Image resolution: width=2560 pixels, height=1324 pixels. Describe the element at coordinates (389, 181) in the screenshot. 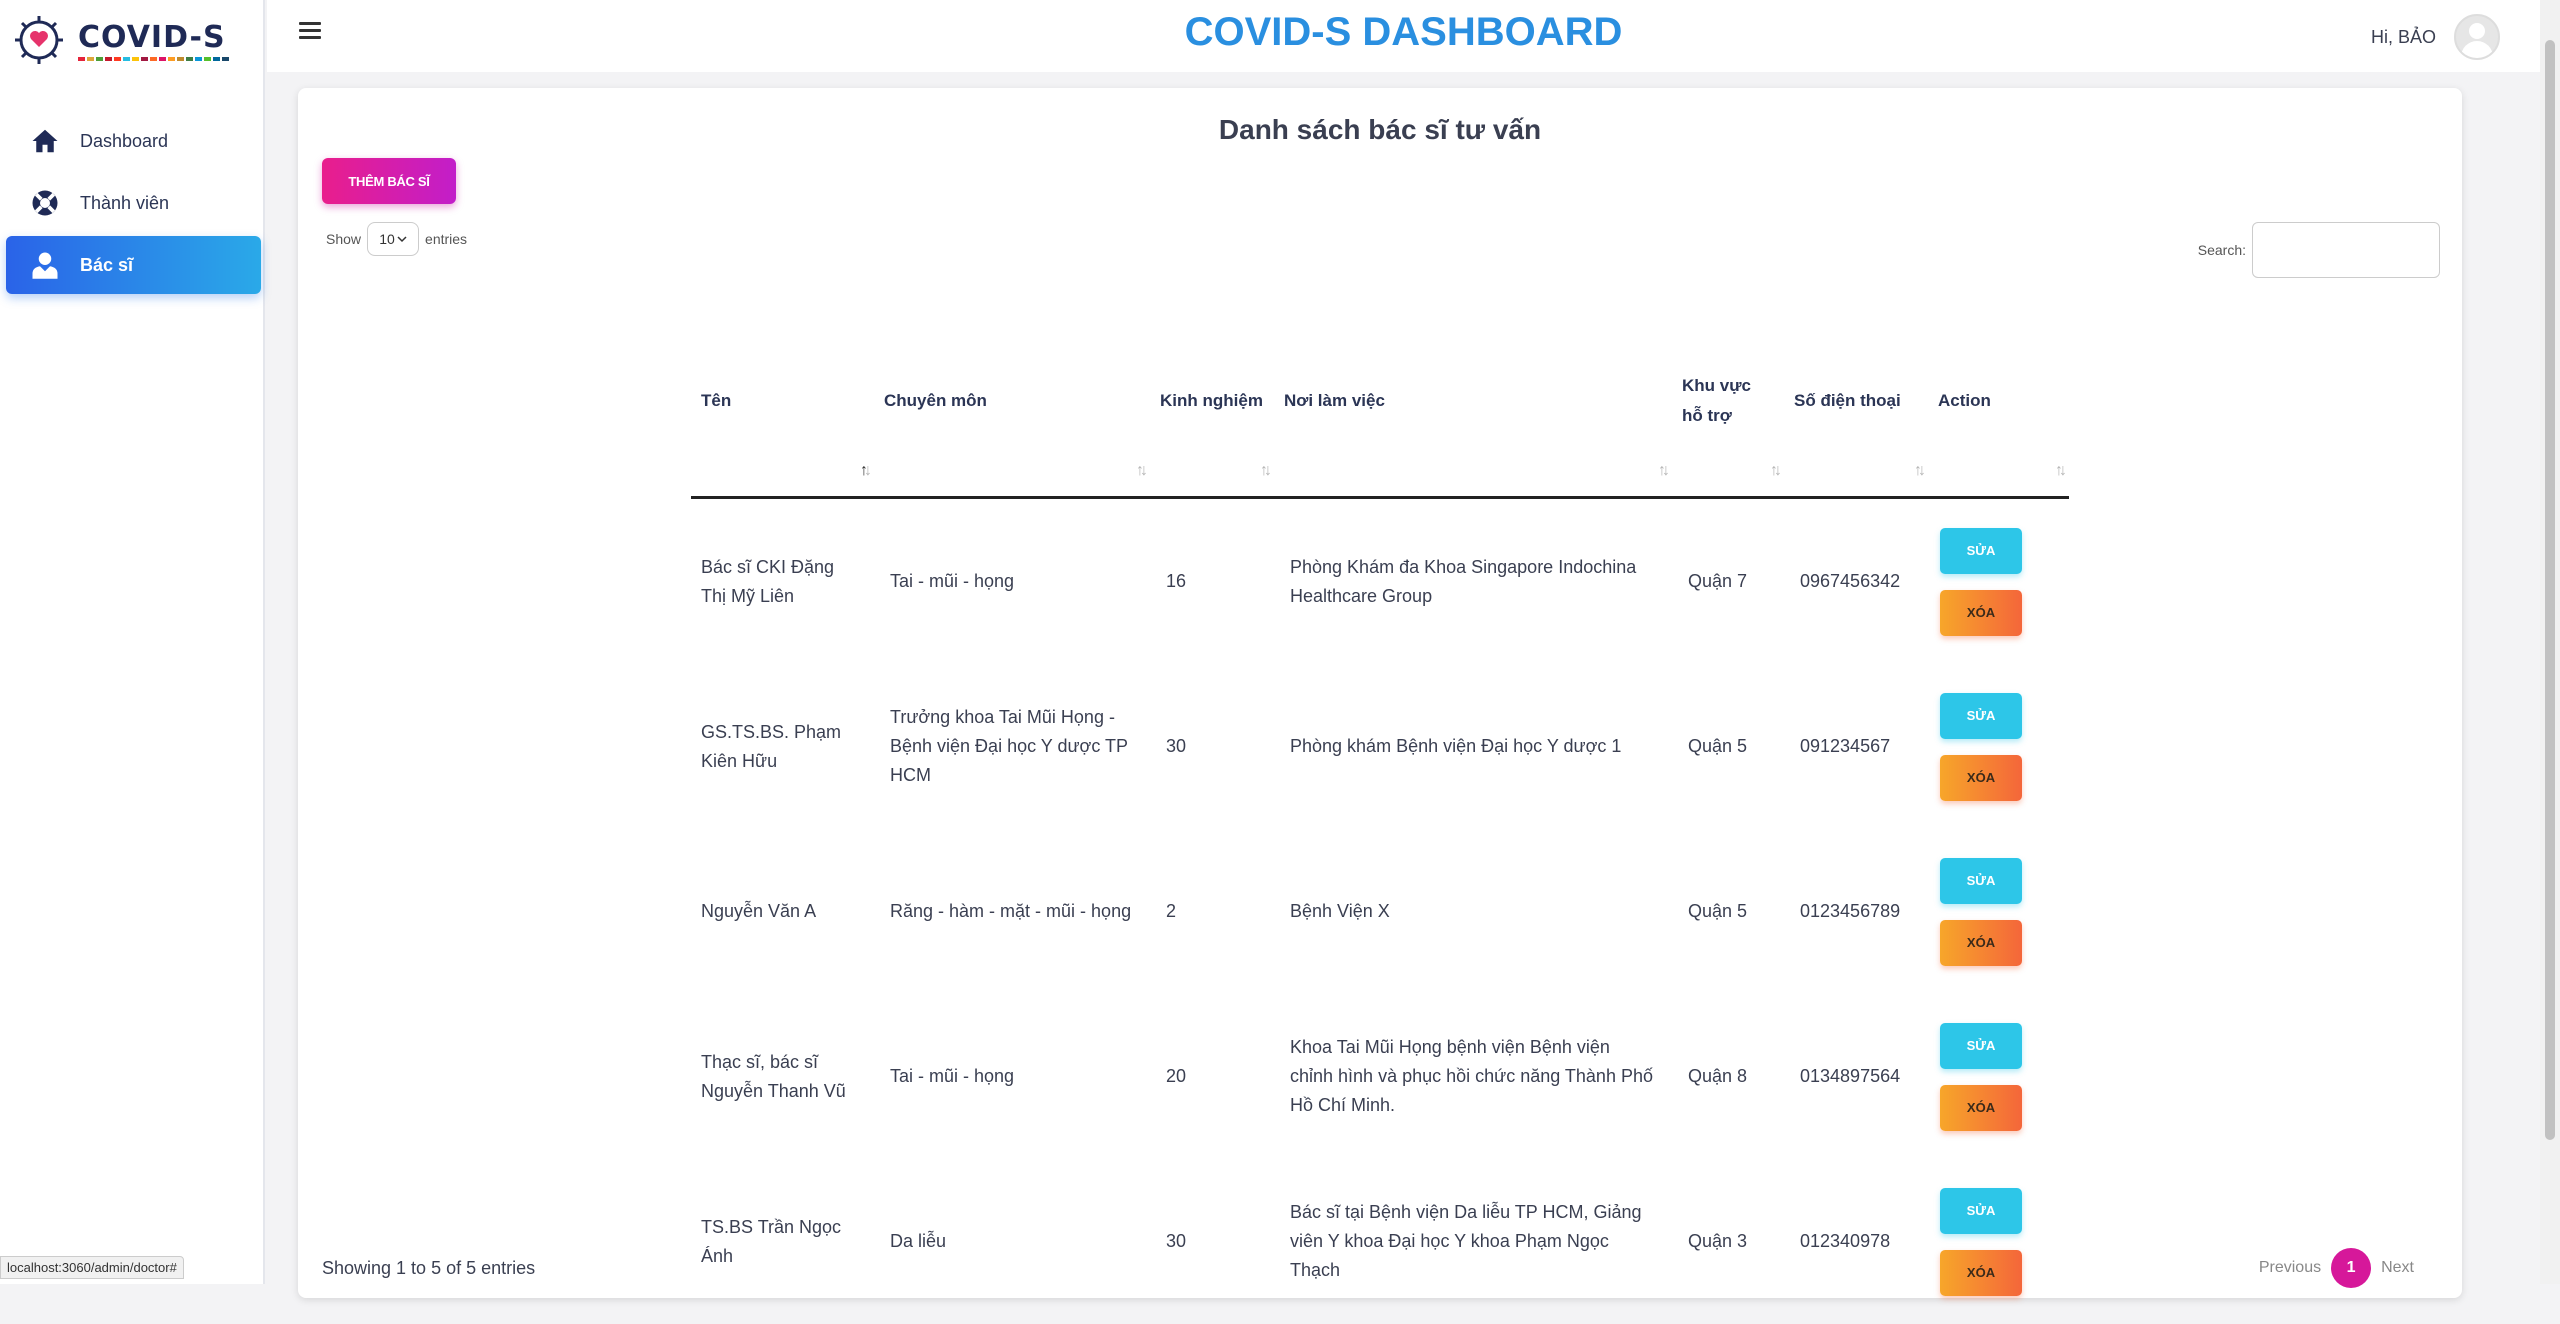

I see `add-doctor-button: THÊM BÁC SĨ` at that location.